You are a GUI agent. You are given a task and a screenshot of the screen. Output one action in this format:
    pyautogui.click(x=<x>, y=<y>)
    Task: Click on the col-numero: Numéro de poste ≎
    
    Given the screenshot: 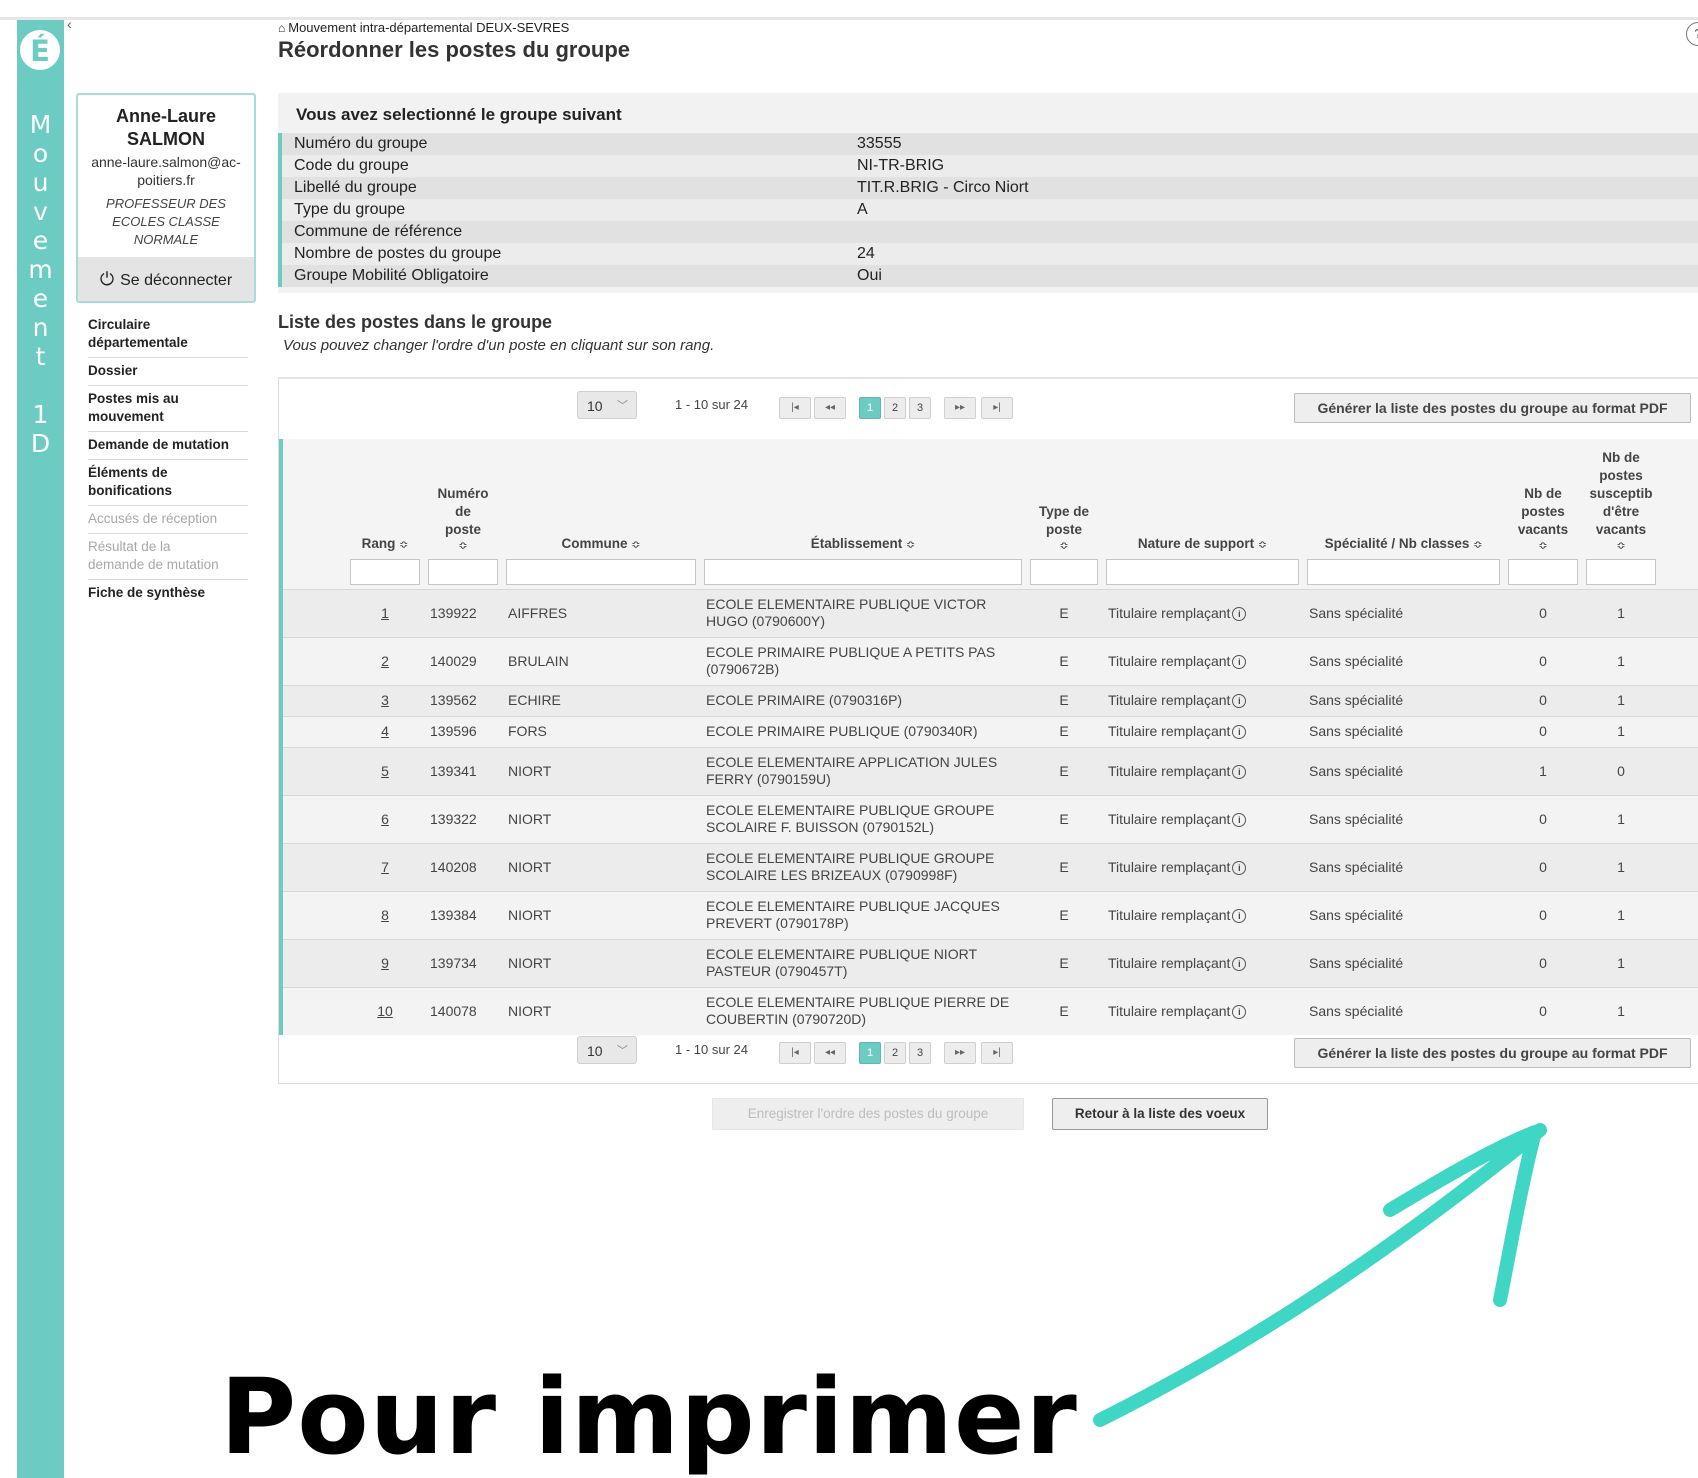 What is the action you would take?
    pyautogui.click(x=463, y=514)
    